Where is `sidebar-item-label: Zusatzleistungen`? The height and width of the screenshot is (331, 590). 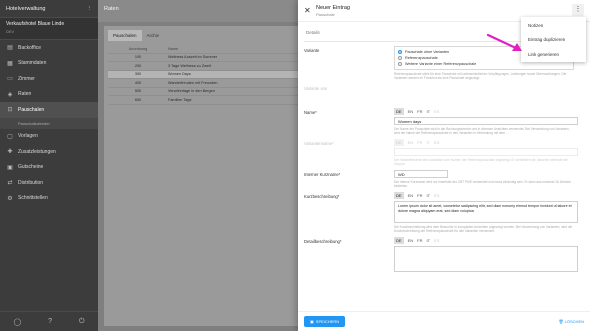 sidebar-item-label: Zusatzleistungen is located at coordinates (37, 151).